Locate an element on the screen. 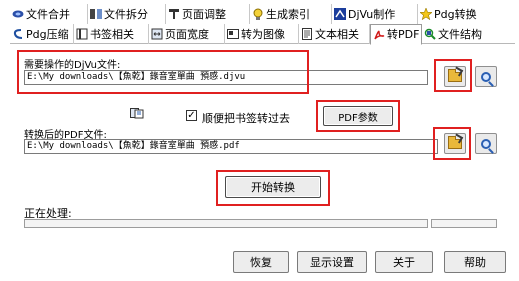  tab-label: 页面调整 is located at coordinates (204, 14).